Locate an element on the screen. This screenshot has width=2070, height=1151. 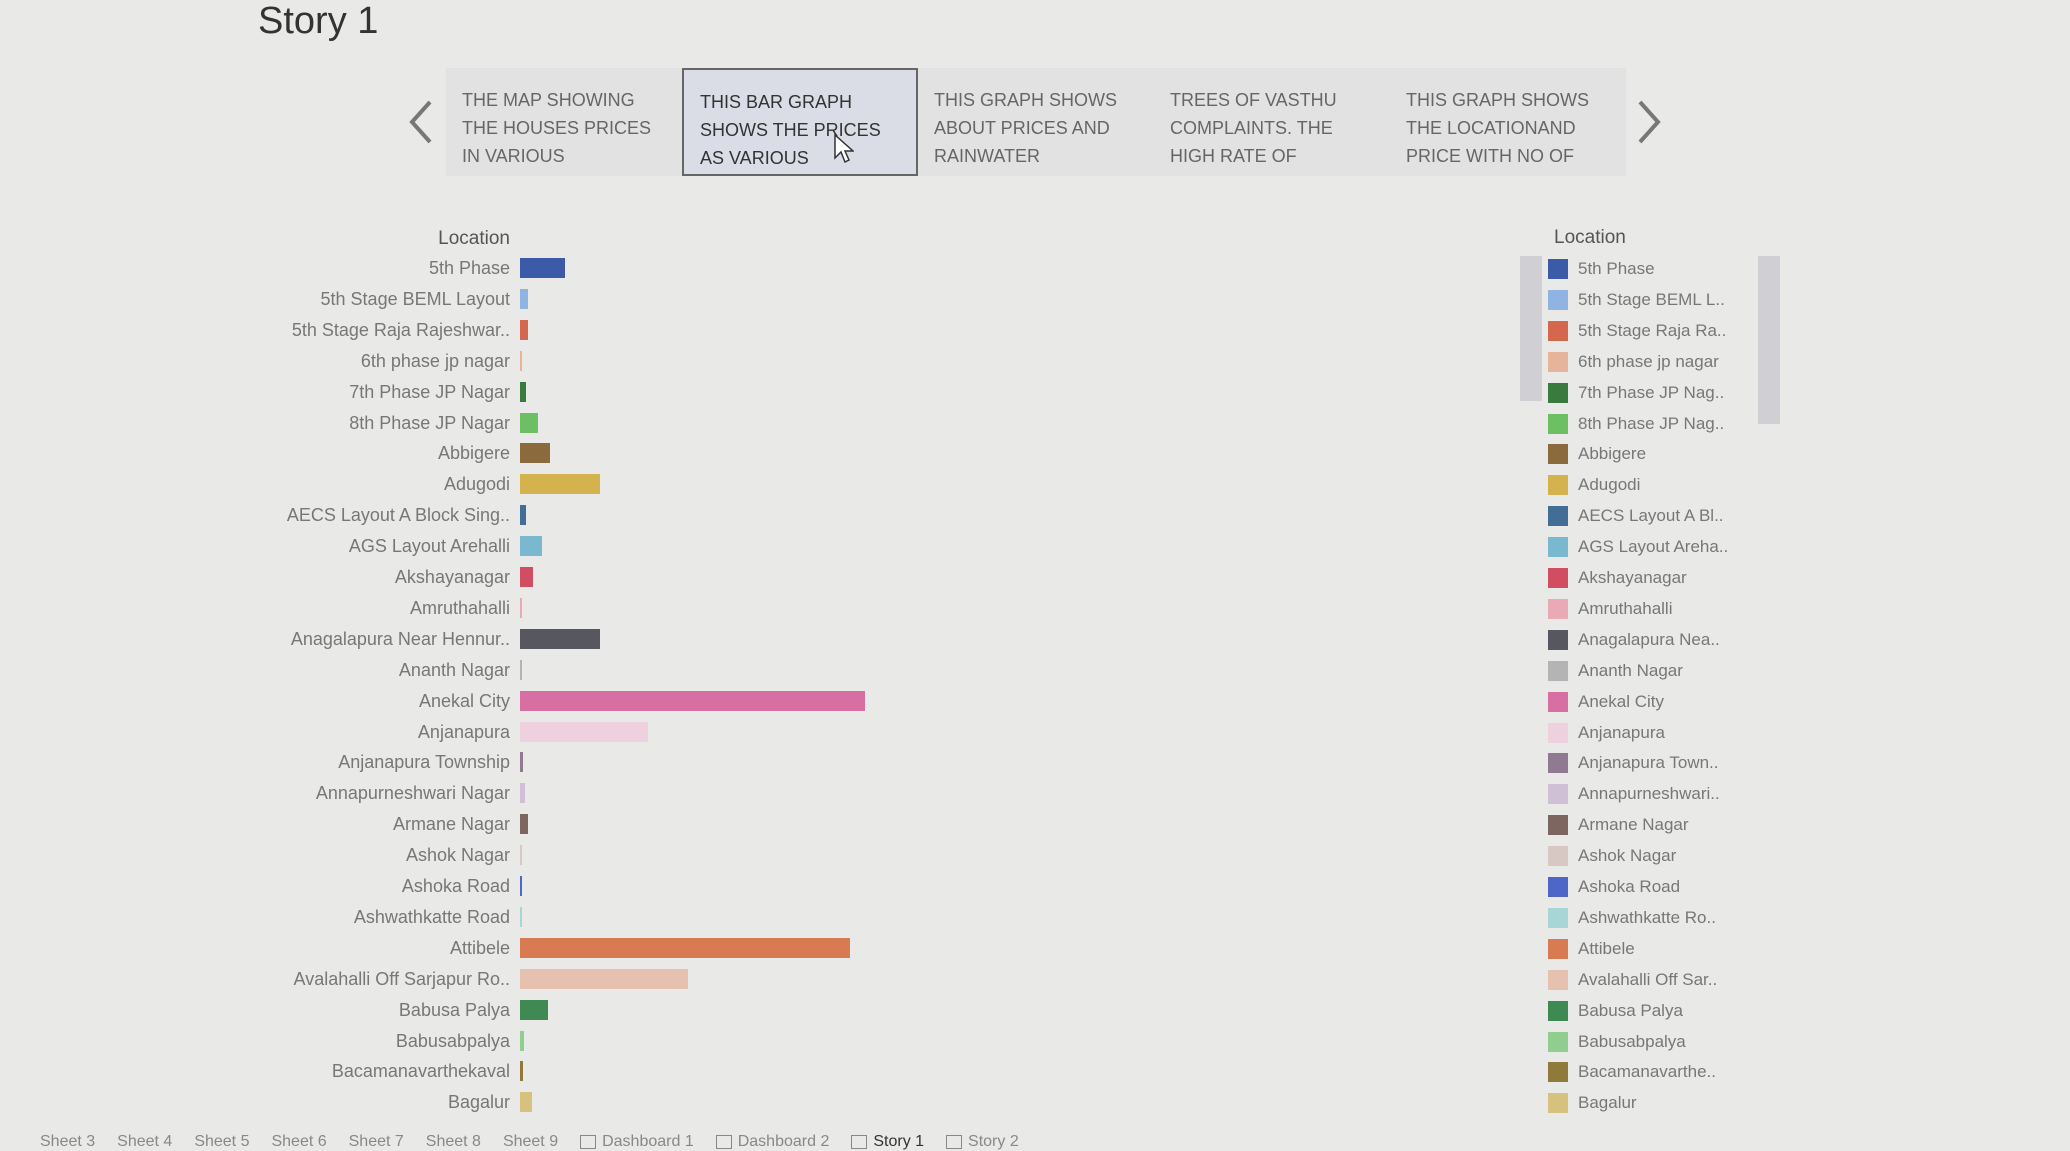
legend-item: AECS Layout A Bl.. is located at coordinates (1636, 516).